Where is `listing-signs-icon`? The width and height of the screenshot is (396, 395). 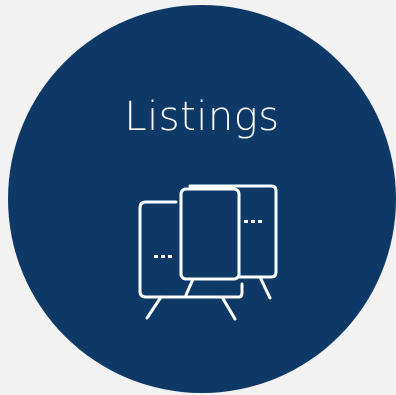
listing-signs-icon is located at coordinates (208, 252).